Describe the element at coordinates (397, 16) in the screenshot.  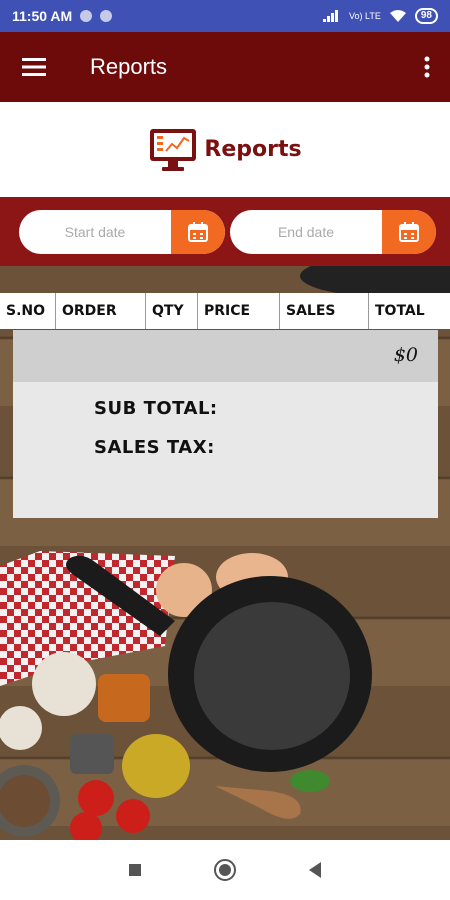
I see `wifi-icon` at that location.